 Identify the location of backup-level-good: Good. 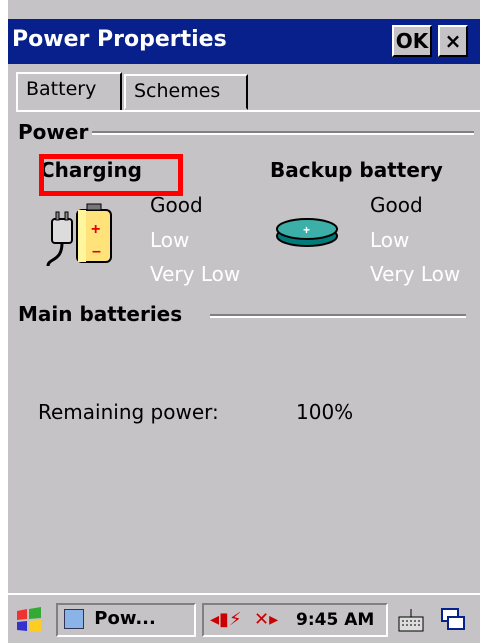
(396, 205).